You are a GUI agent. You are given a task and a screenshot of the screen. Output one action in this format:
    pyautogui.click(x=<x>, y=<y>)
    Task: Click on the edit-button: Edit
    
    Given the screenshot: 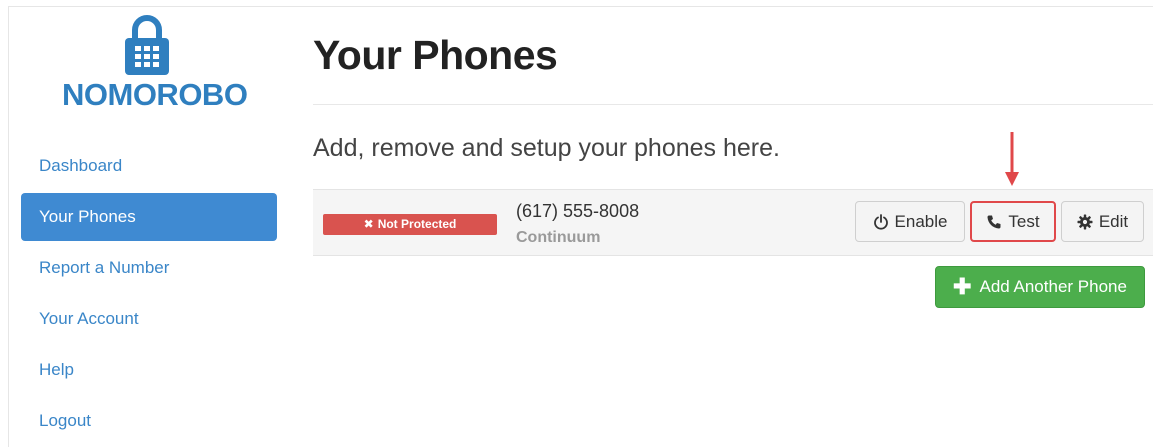 What is the action you would take?
    pyautogui.click(x=1102, y=221)
    